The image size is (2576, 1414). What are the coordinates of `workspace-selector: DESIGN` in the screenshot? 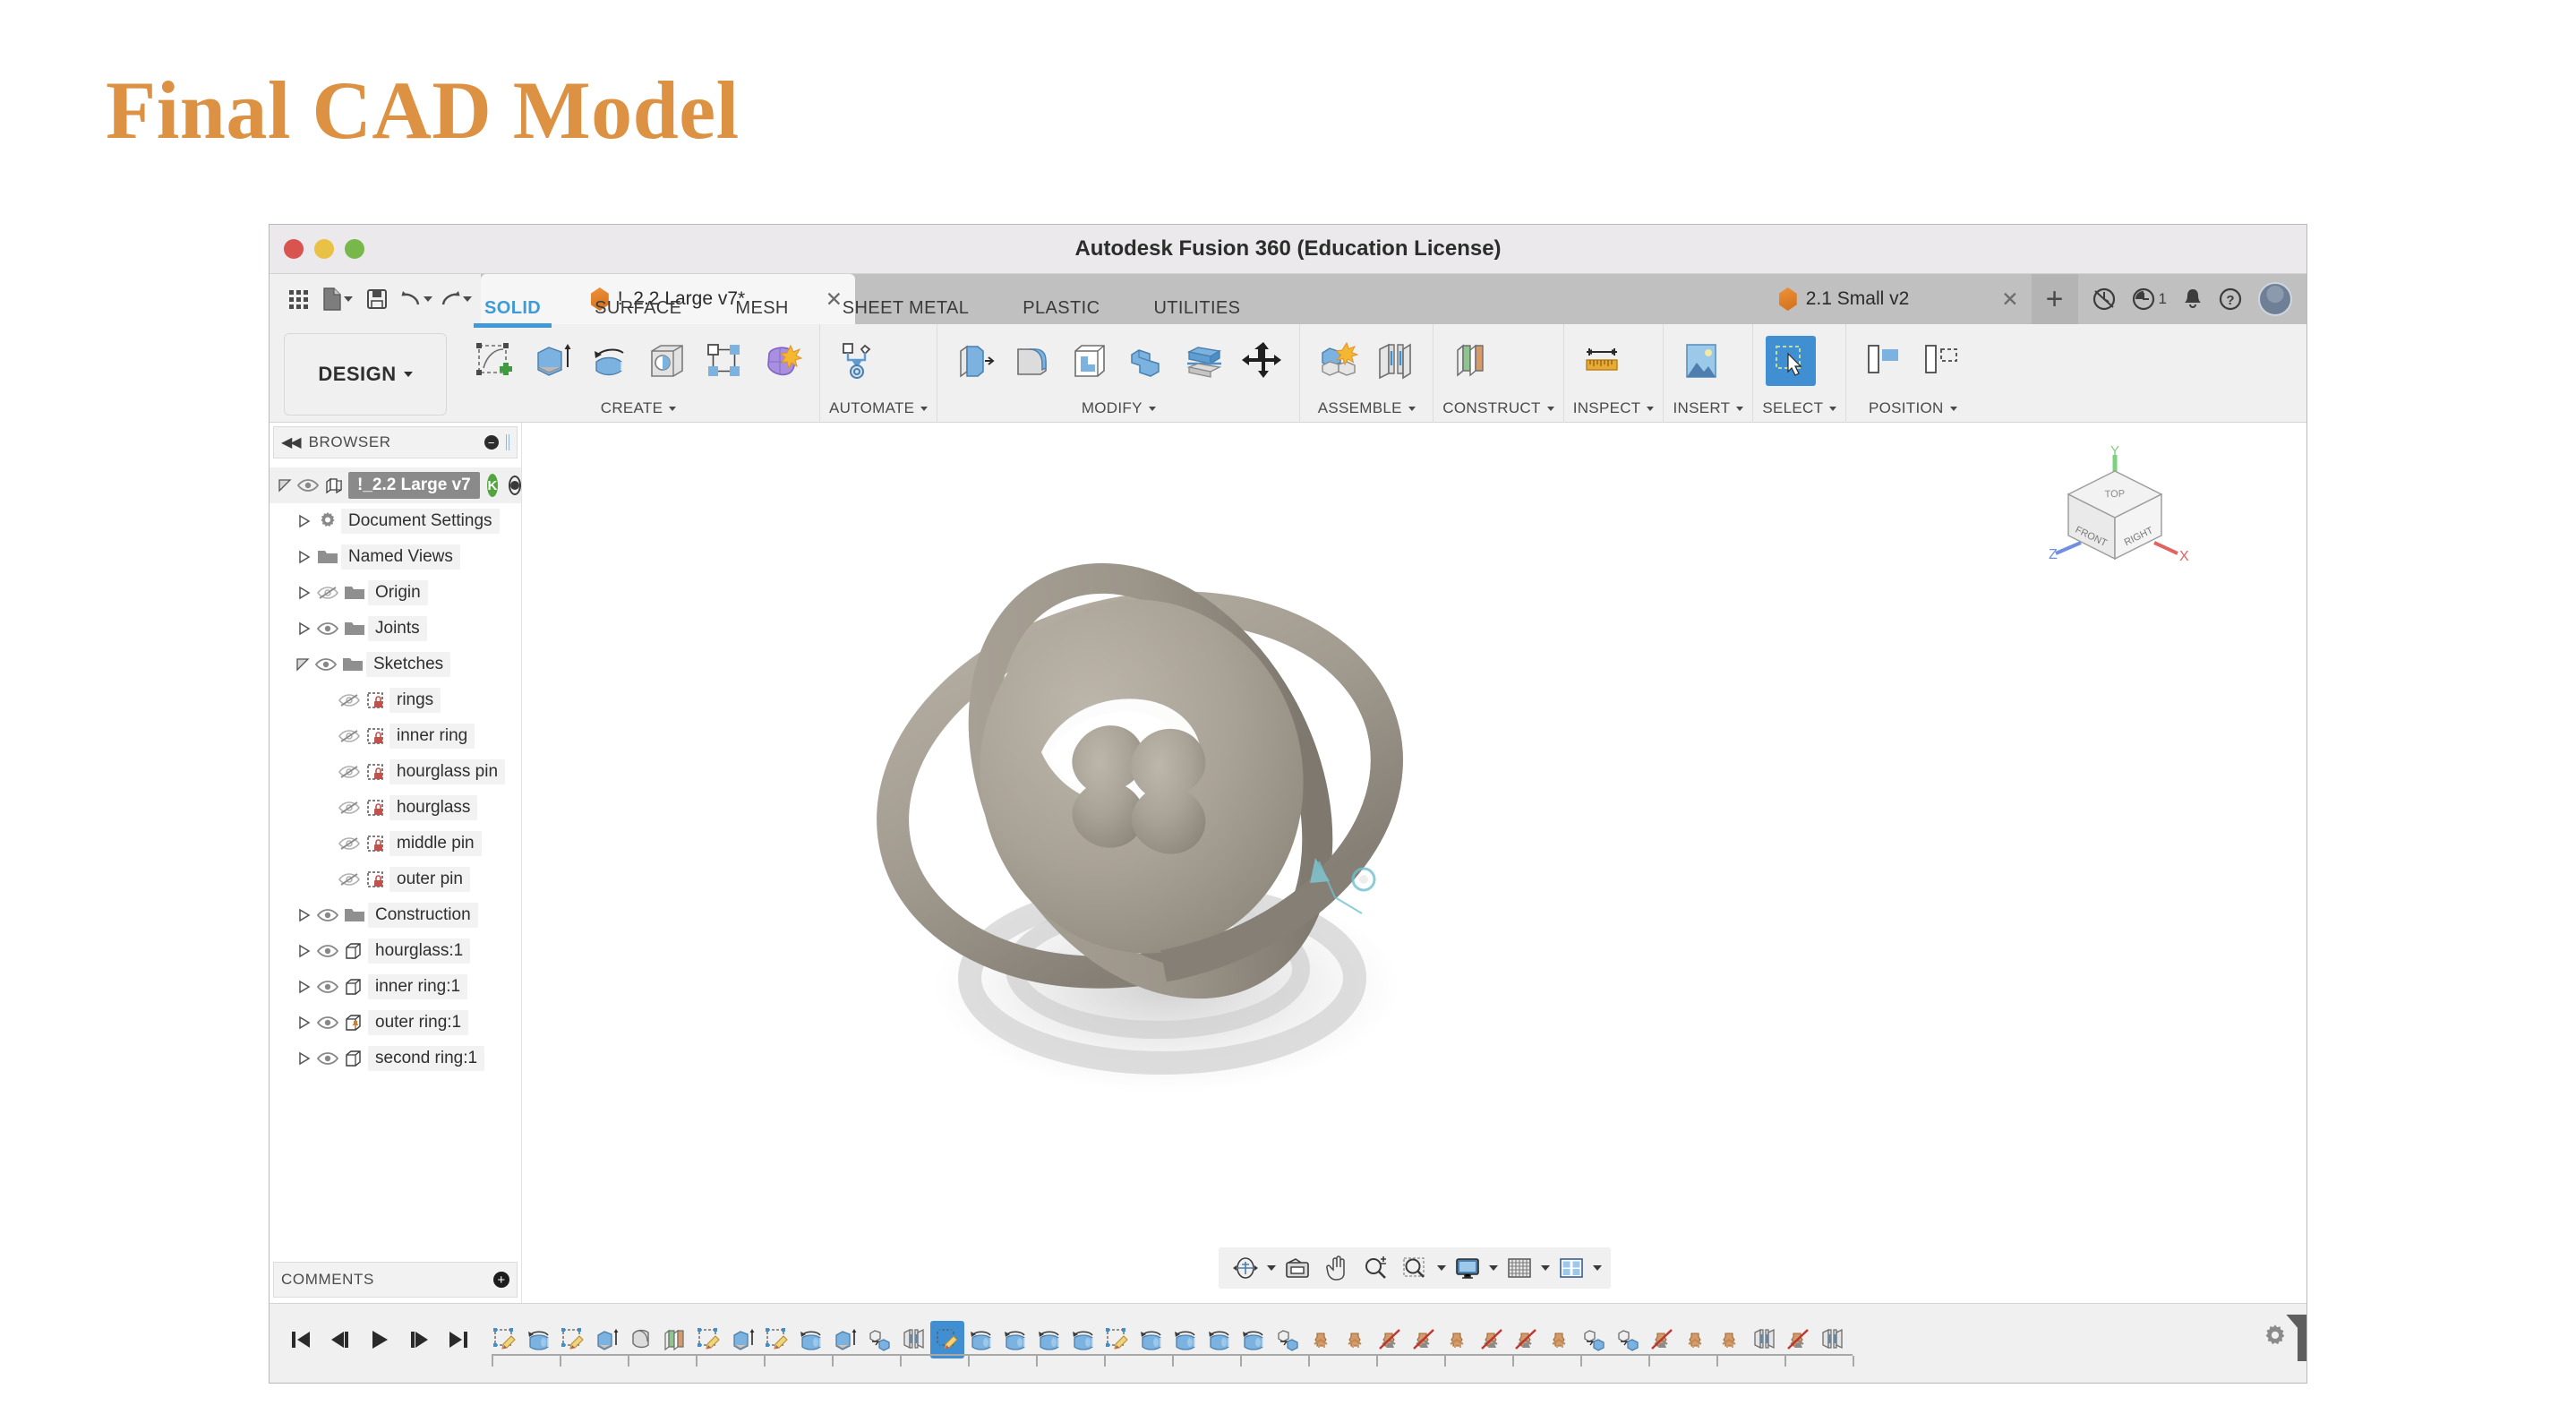 It's located at (365, 374).